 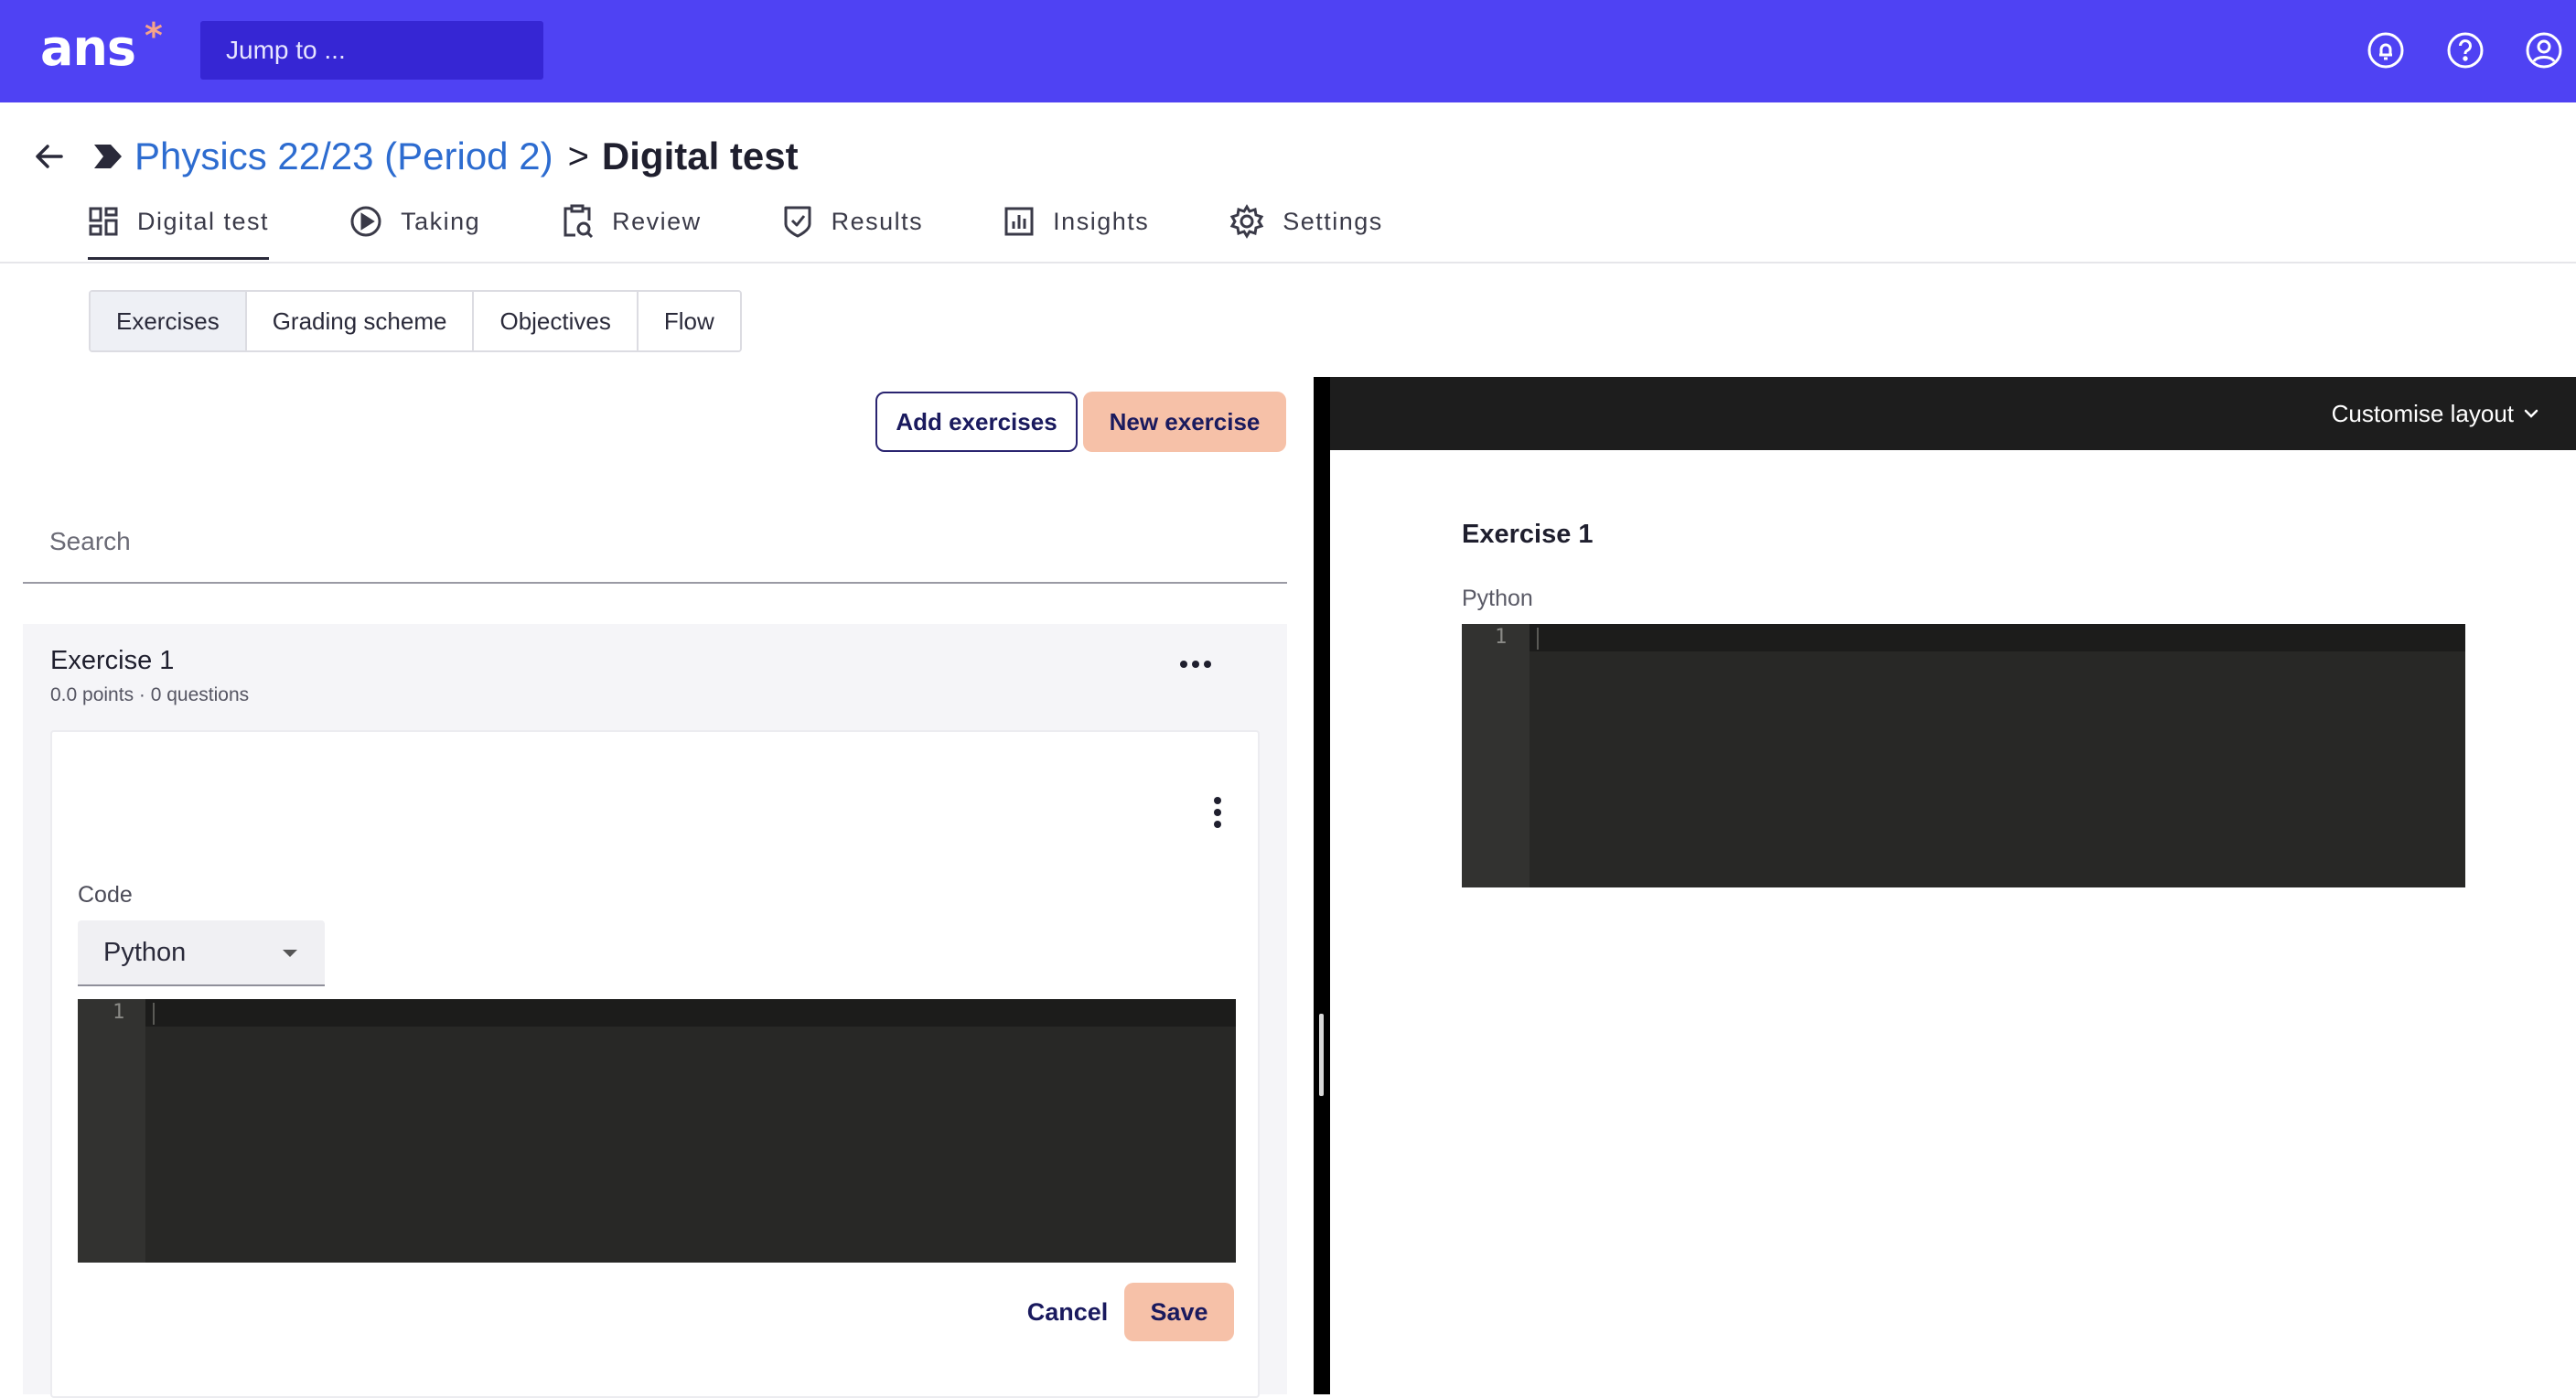 I want to click on preview-toolbar: Customise layout, so click(x=1953, y=413).